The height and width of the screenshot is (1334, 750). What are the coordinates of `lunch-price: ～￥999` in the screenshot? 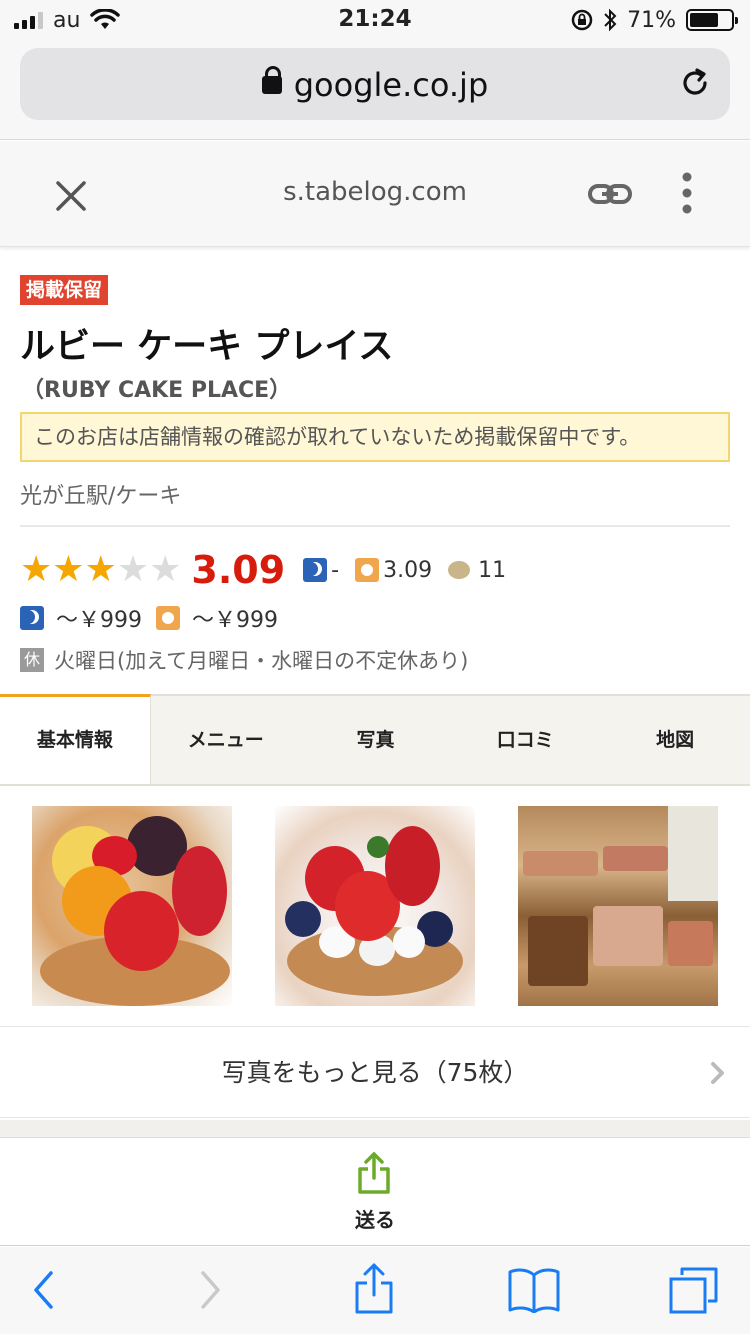 It's located at (235, 620).